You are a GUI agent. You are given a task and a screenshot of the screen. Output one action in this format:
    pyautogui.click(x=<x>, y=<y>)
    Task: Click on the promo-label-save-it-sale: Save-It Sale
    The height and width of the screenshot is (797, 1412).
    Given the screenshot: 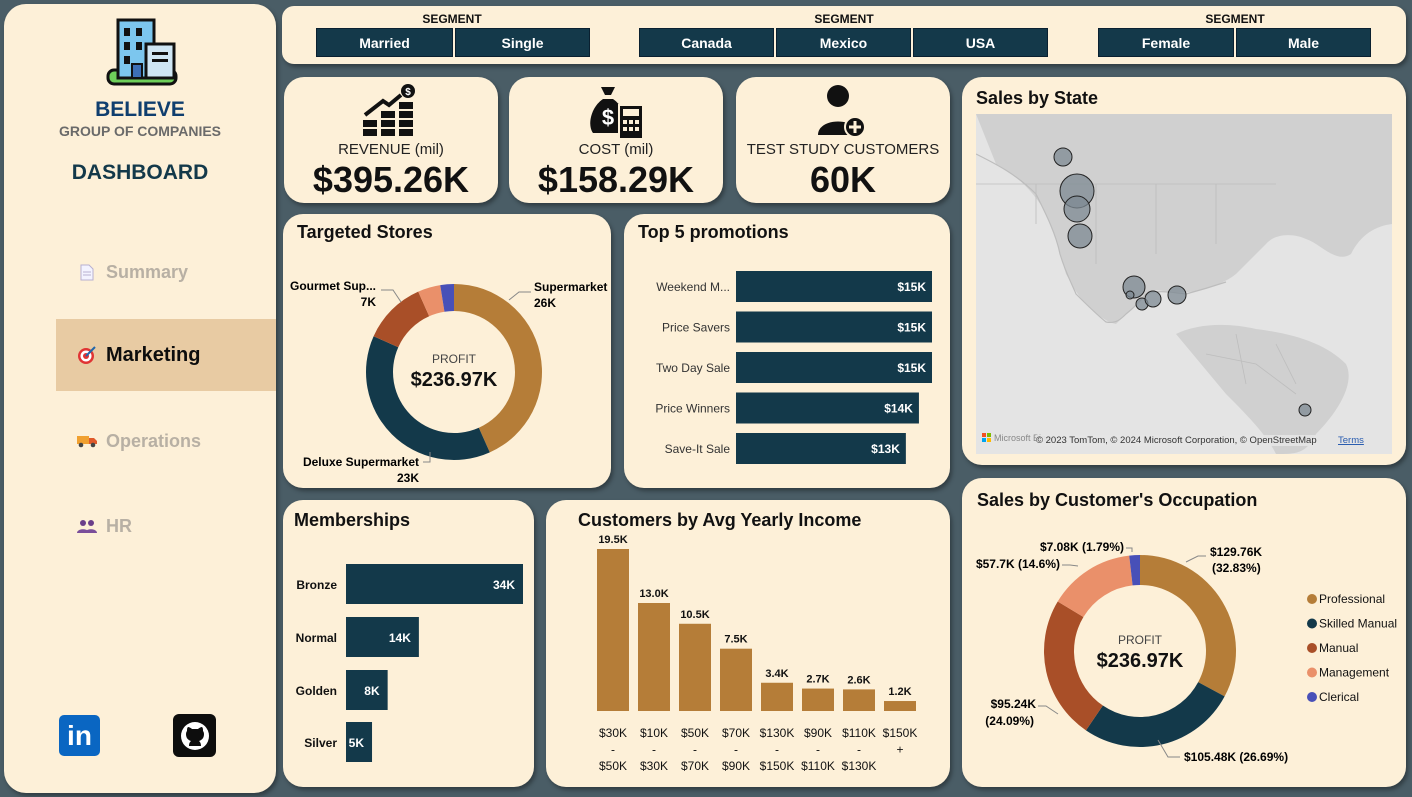 What is the action you would take?
    pyautogui.click(x=698, y=449)
    